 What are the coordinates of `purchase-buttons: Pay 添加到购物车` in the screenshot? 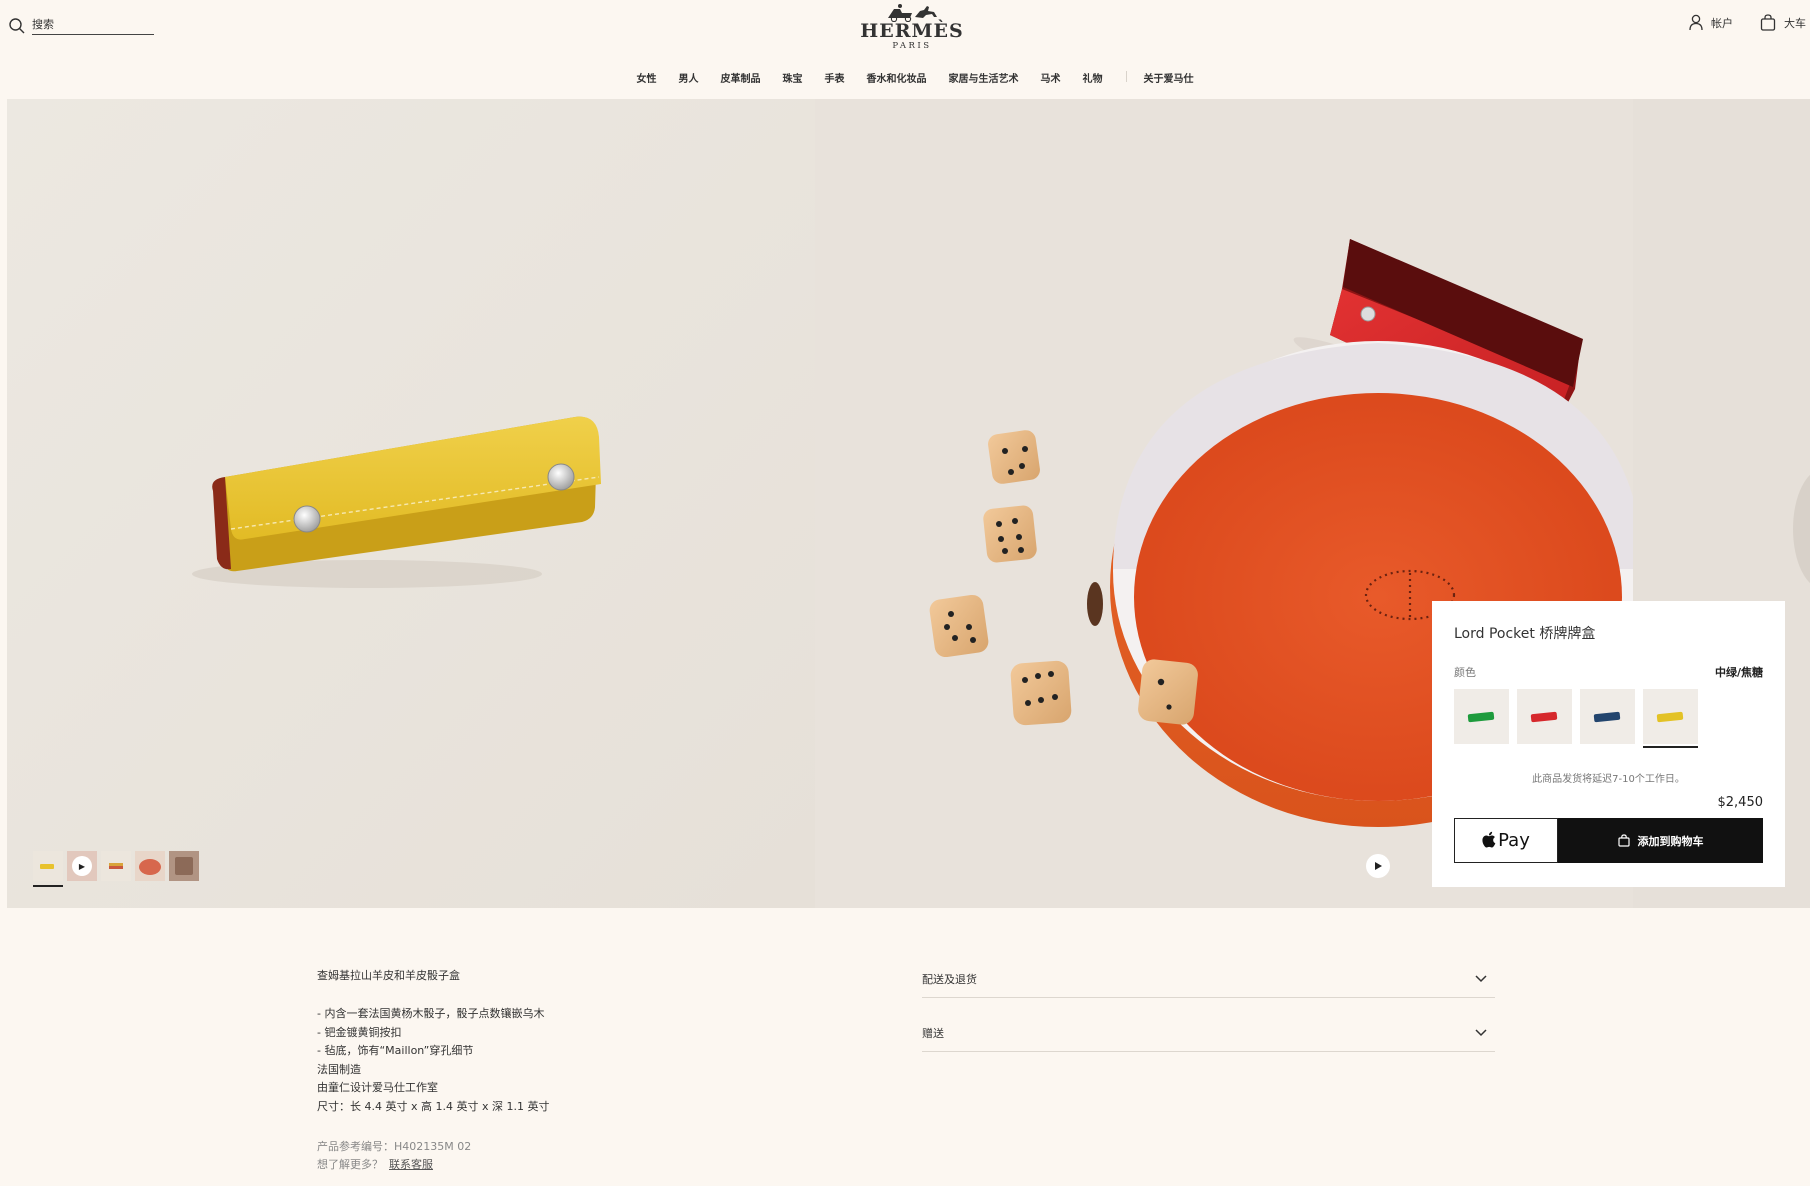 It's located at (1608, 840).